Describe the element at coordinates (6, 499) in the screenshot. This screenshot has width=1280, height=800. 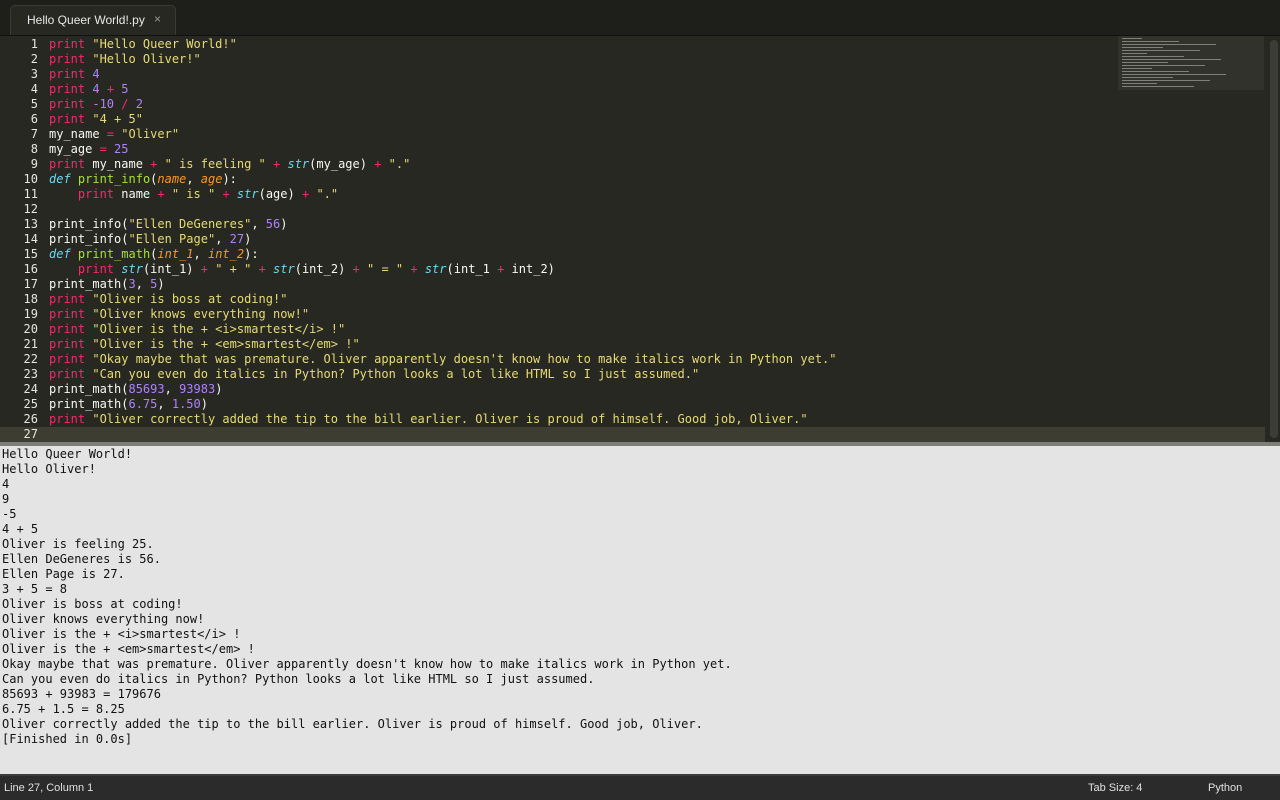
I see `output-line: 9` at that location.